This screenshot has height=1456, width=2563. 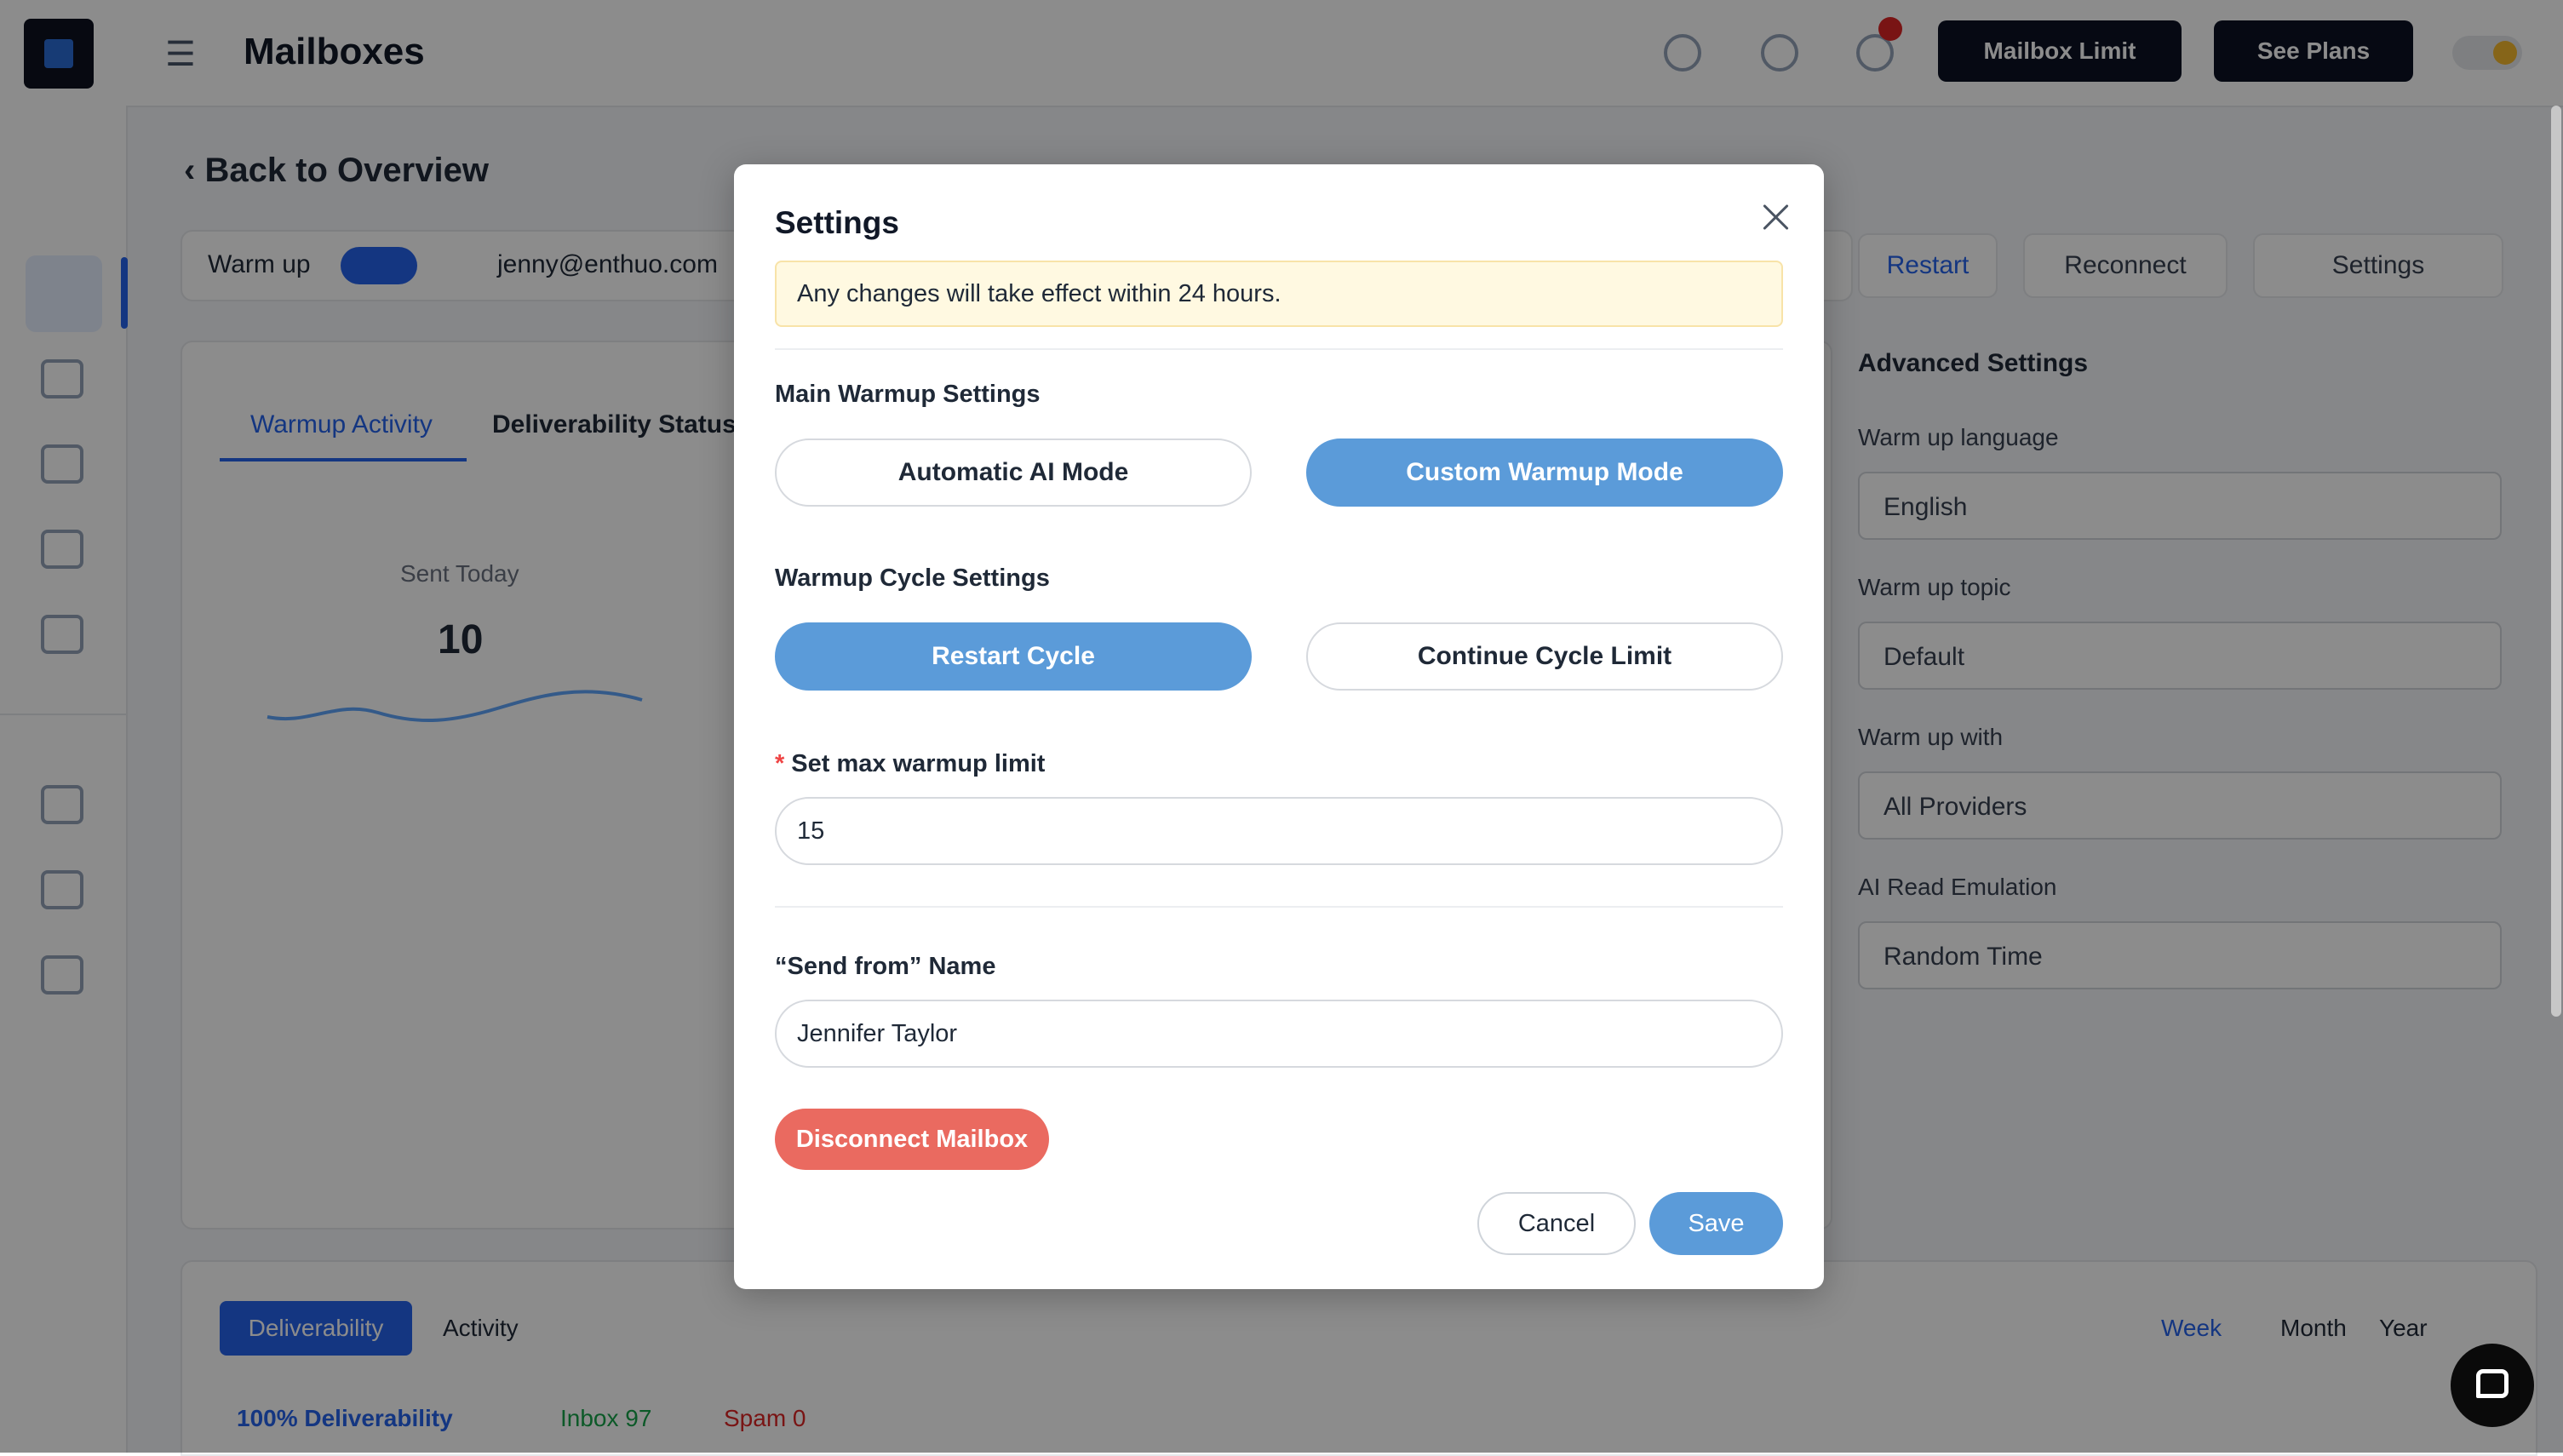 I want to click on save-button: Save, so click(x=1716, y=1223).